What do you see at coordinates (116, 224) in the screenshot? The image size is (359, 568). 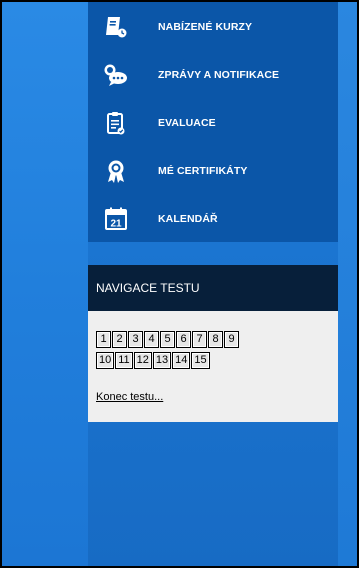 I see `calendar-icon-day: 21` at bounding box center [116, 224].